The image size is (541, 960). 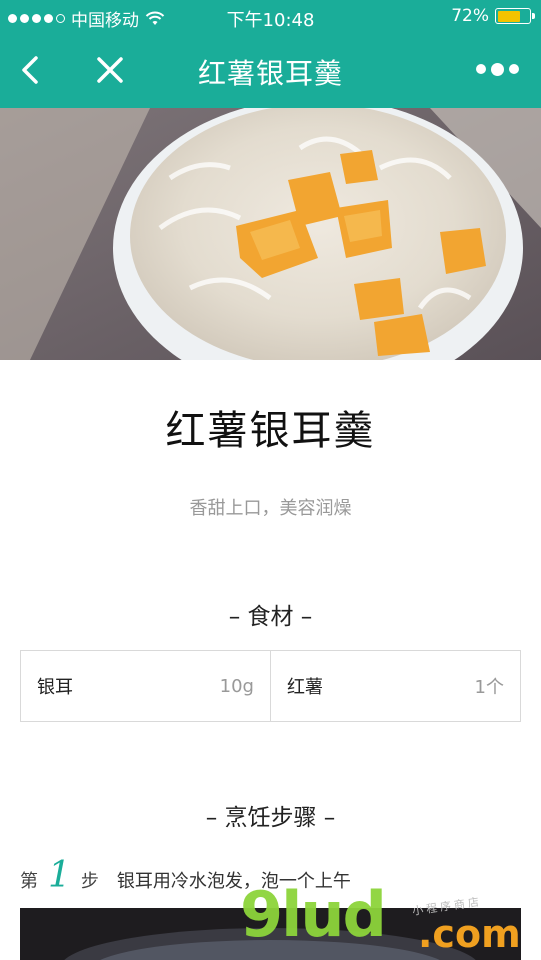 I want to click on more-button, so click(x=497, y=69).